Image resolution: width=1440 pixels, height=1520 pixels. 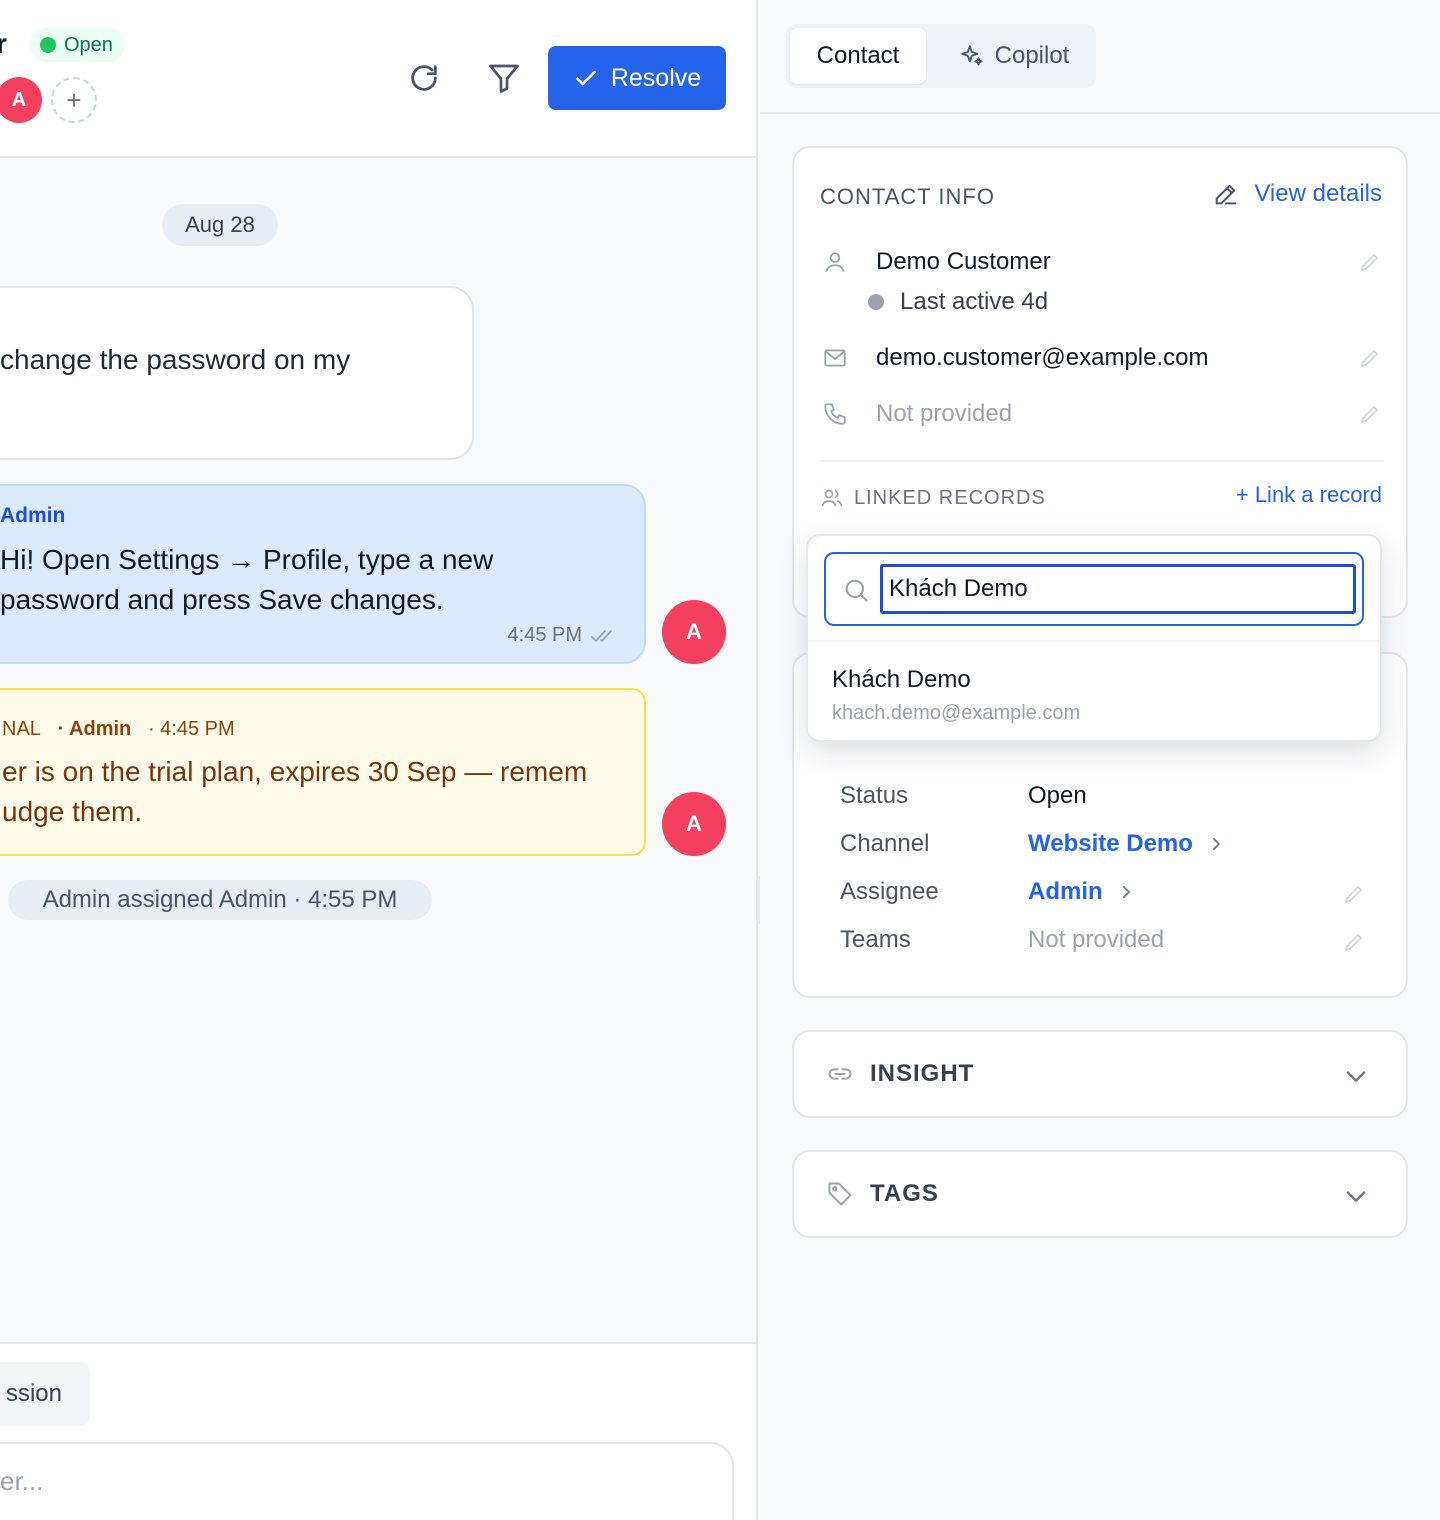 I want to click on tags-section: TAGS, so click(x=1100, y=1194).